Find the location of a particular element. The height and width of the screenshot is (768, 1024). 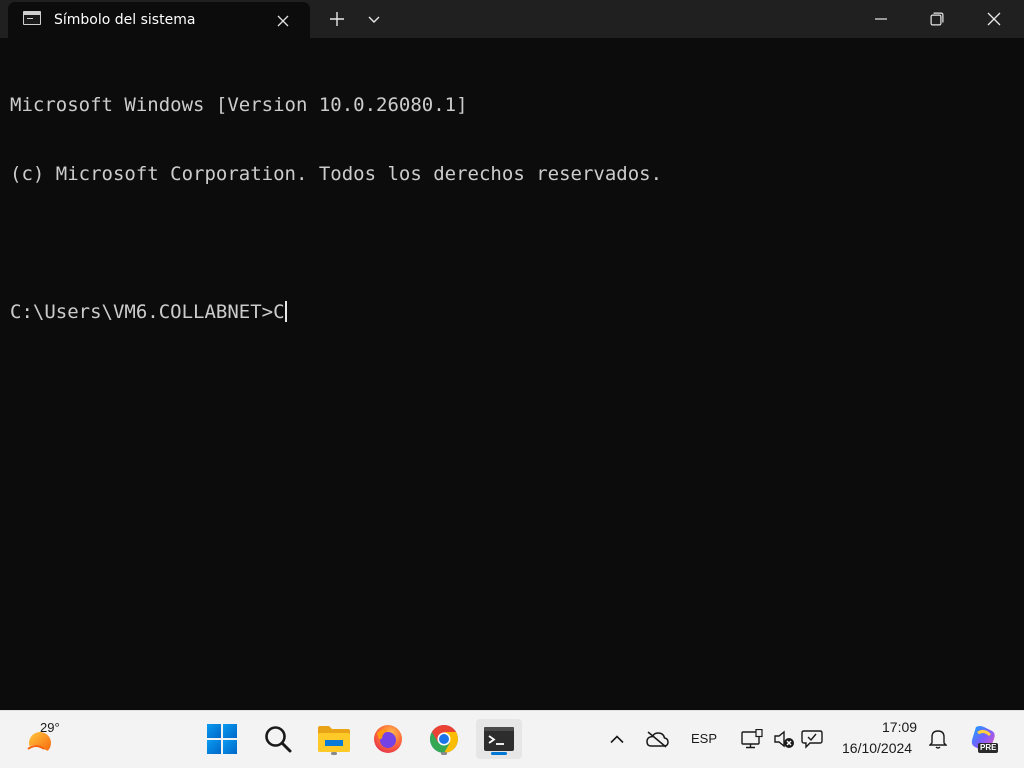

chat-icon is located at coordinates (812, 739).